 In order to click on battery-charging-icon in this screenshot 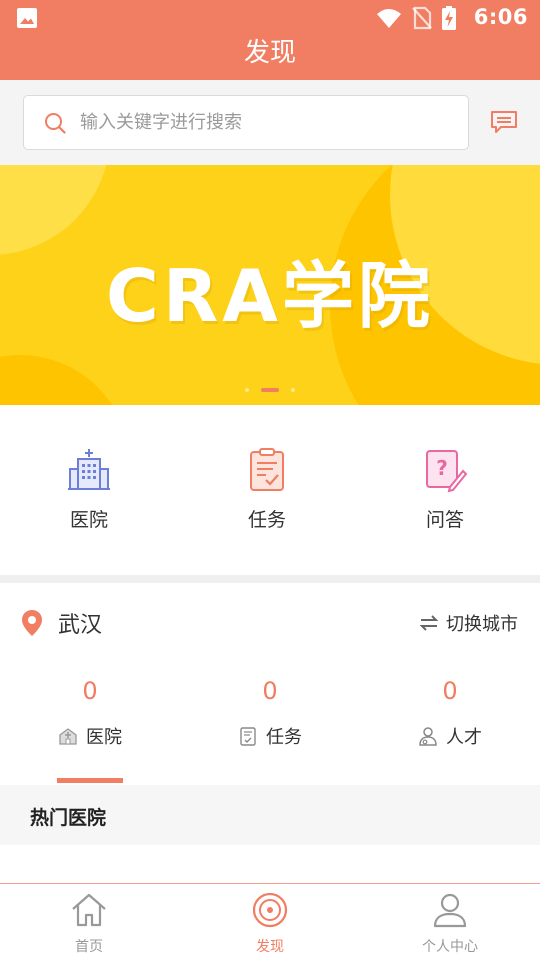, I will do `click(449, 18)`.